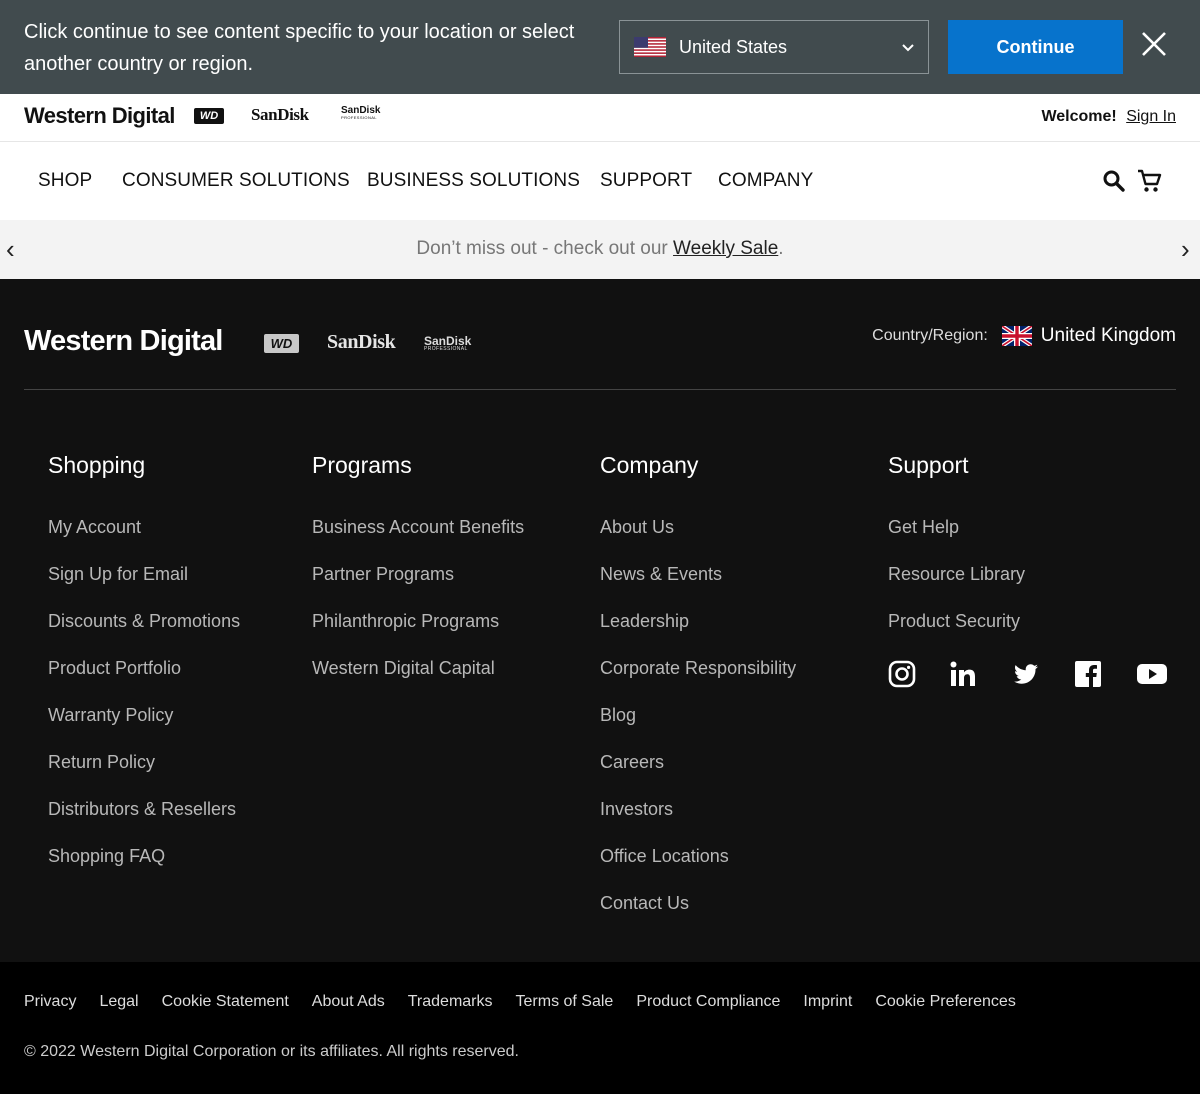 This screenshot has width=1200, height=1094. I want to click on nav-business-solutions: BUSINESS SOLUTIONS, so click(473, 181).